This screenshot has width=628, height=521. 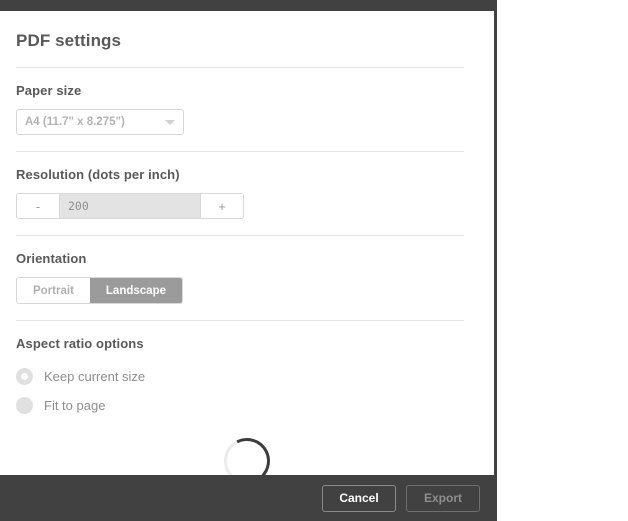 I want to click on cancel-button: Cancel, so click(x=359, y=498).